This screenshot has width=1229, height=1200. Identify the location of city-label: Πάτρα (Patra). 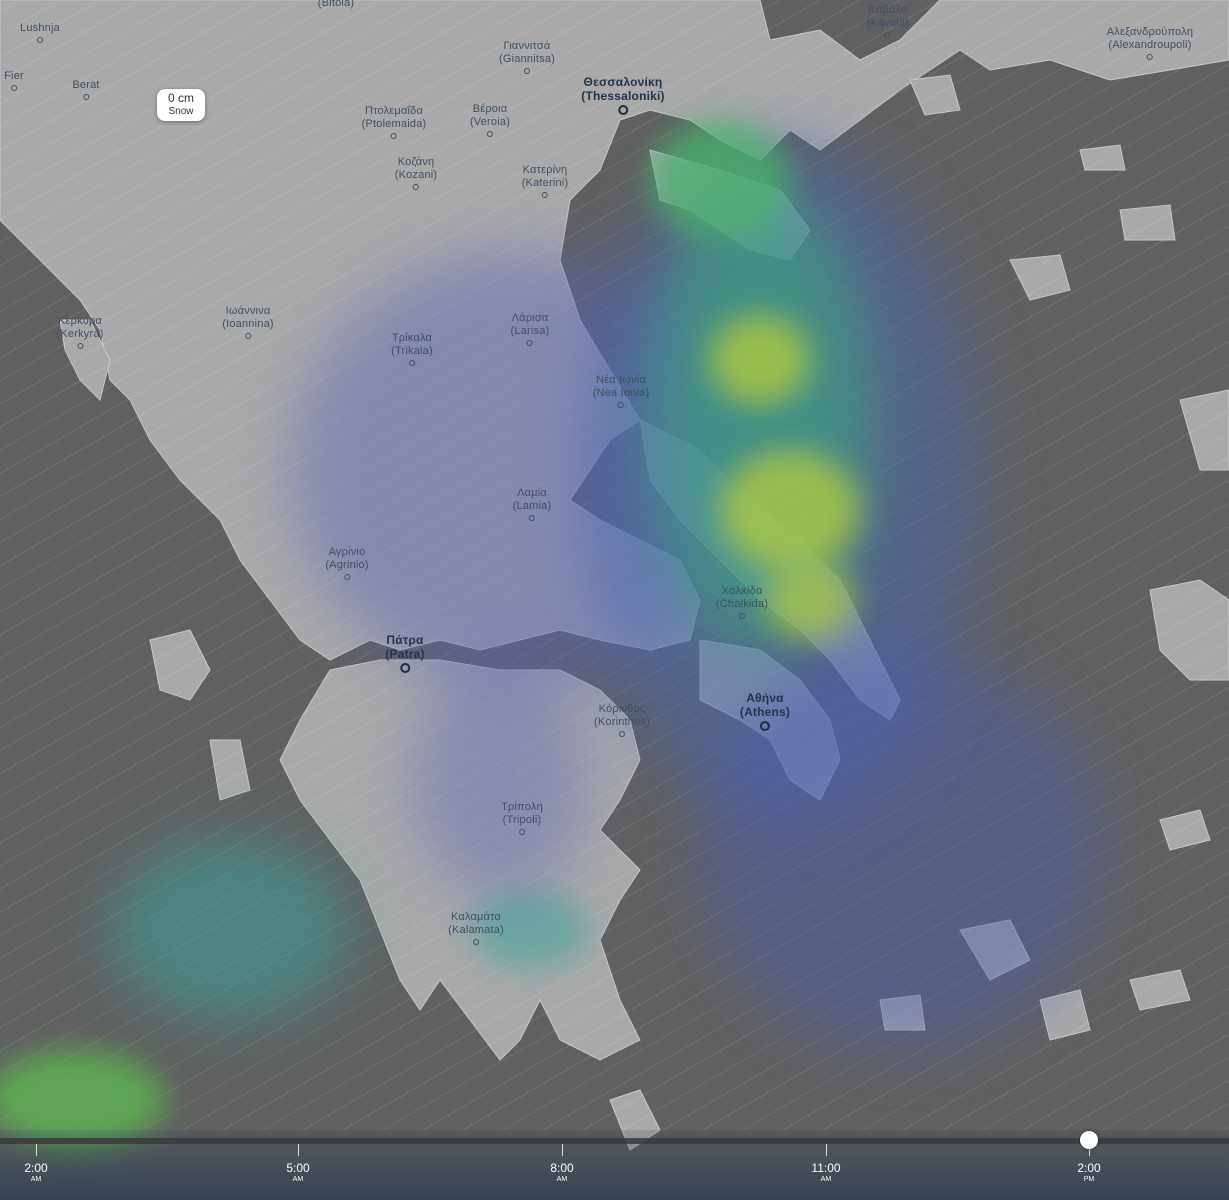
(405, 647).